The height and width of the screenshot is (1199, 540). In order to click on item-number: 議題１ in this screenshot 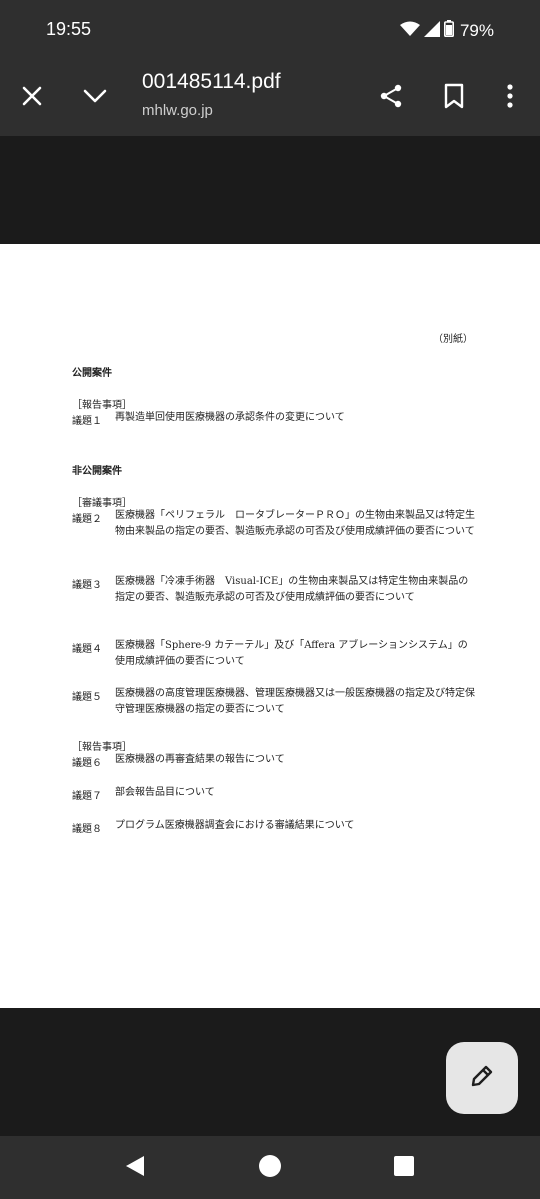, I will do `click(87, 421)`.